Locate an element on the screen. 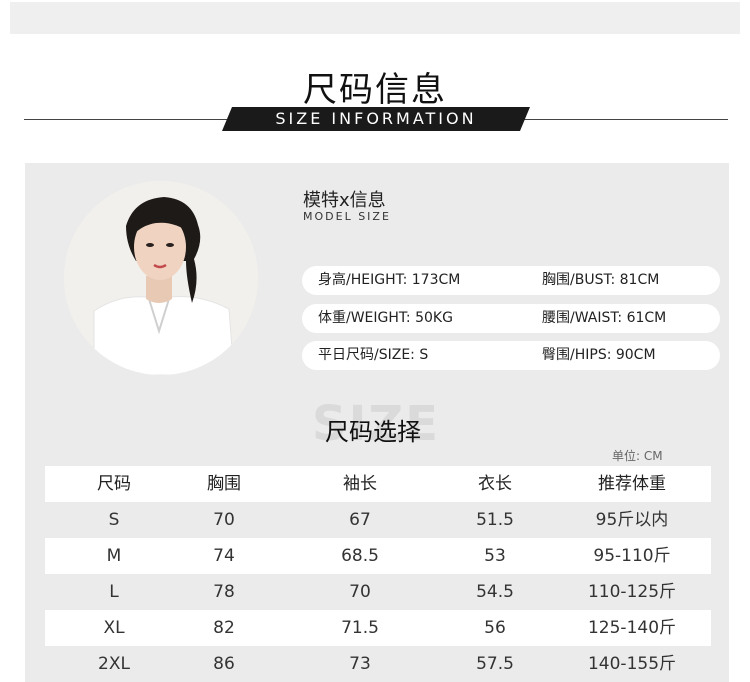 This screenshot has height=682, width=750. cell-size: 2XL is located at coordinates (114, 664).